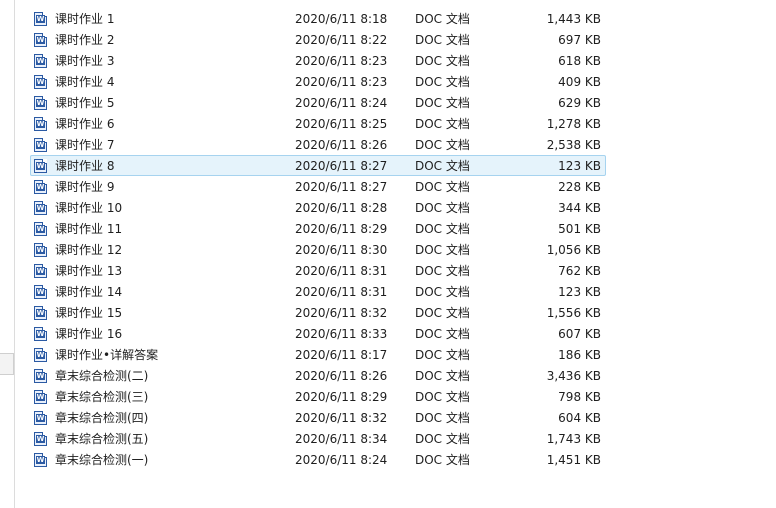 The width and height of the screenshot is (776, 508). What do you see at coordinates (318, 417) in the screenshot?
I see `file-row: W 章末综合检测(四) 2020/6/11 8:32 DOC 文档 604 KB` at bounding box center [318, 417].